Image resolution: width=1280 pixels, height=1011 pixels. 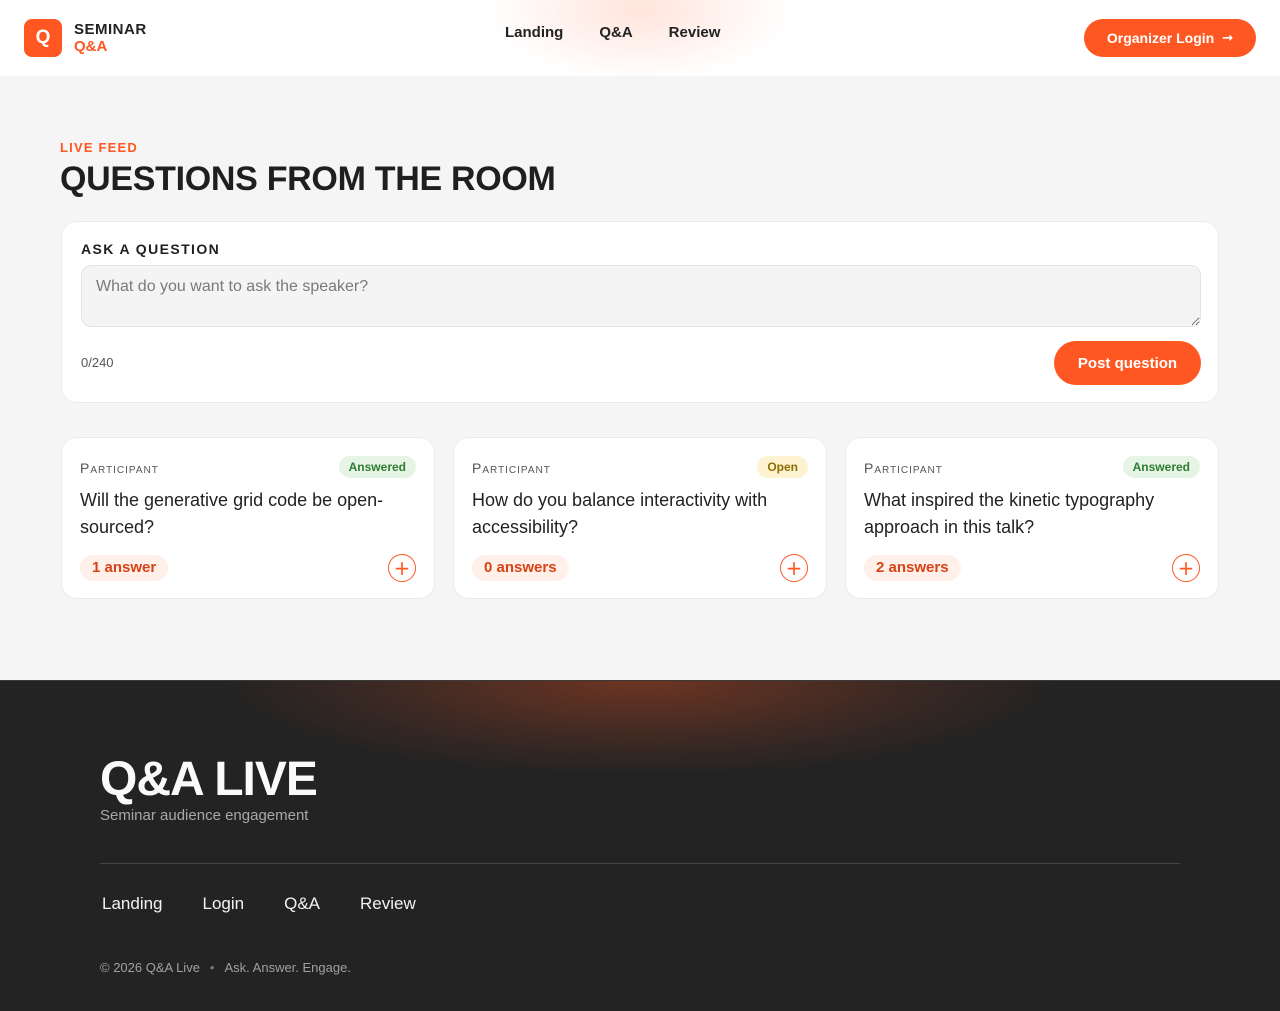 I want to click on footer-brand-title: Q&A LIVE, so click(x=209, y=779).